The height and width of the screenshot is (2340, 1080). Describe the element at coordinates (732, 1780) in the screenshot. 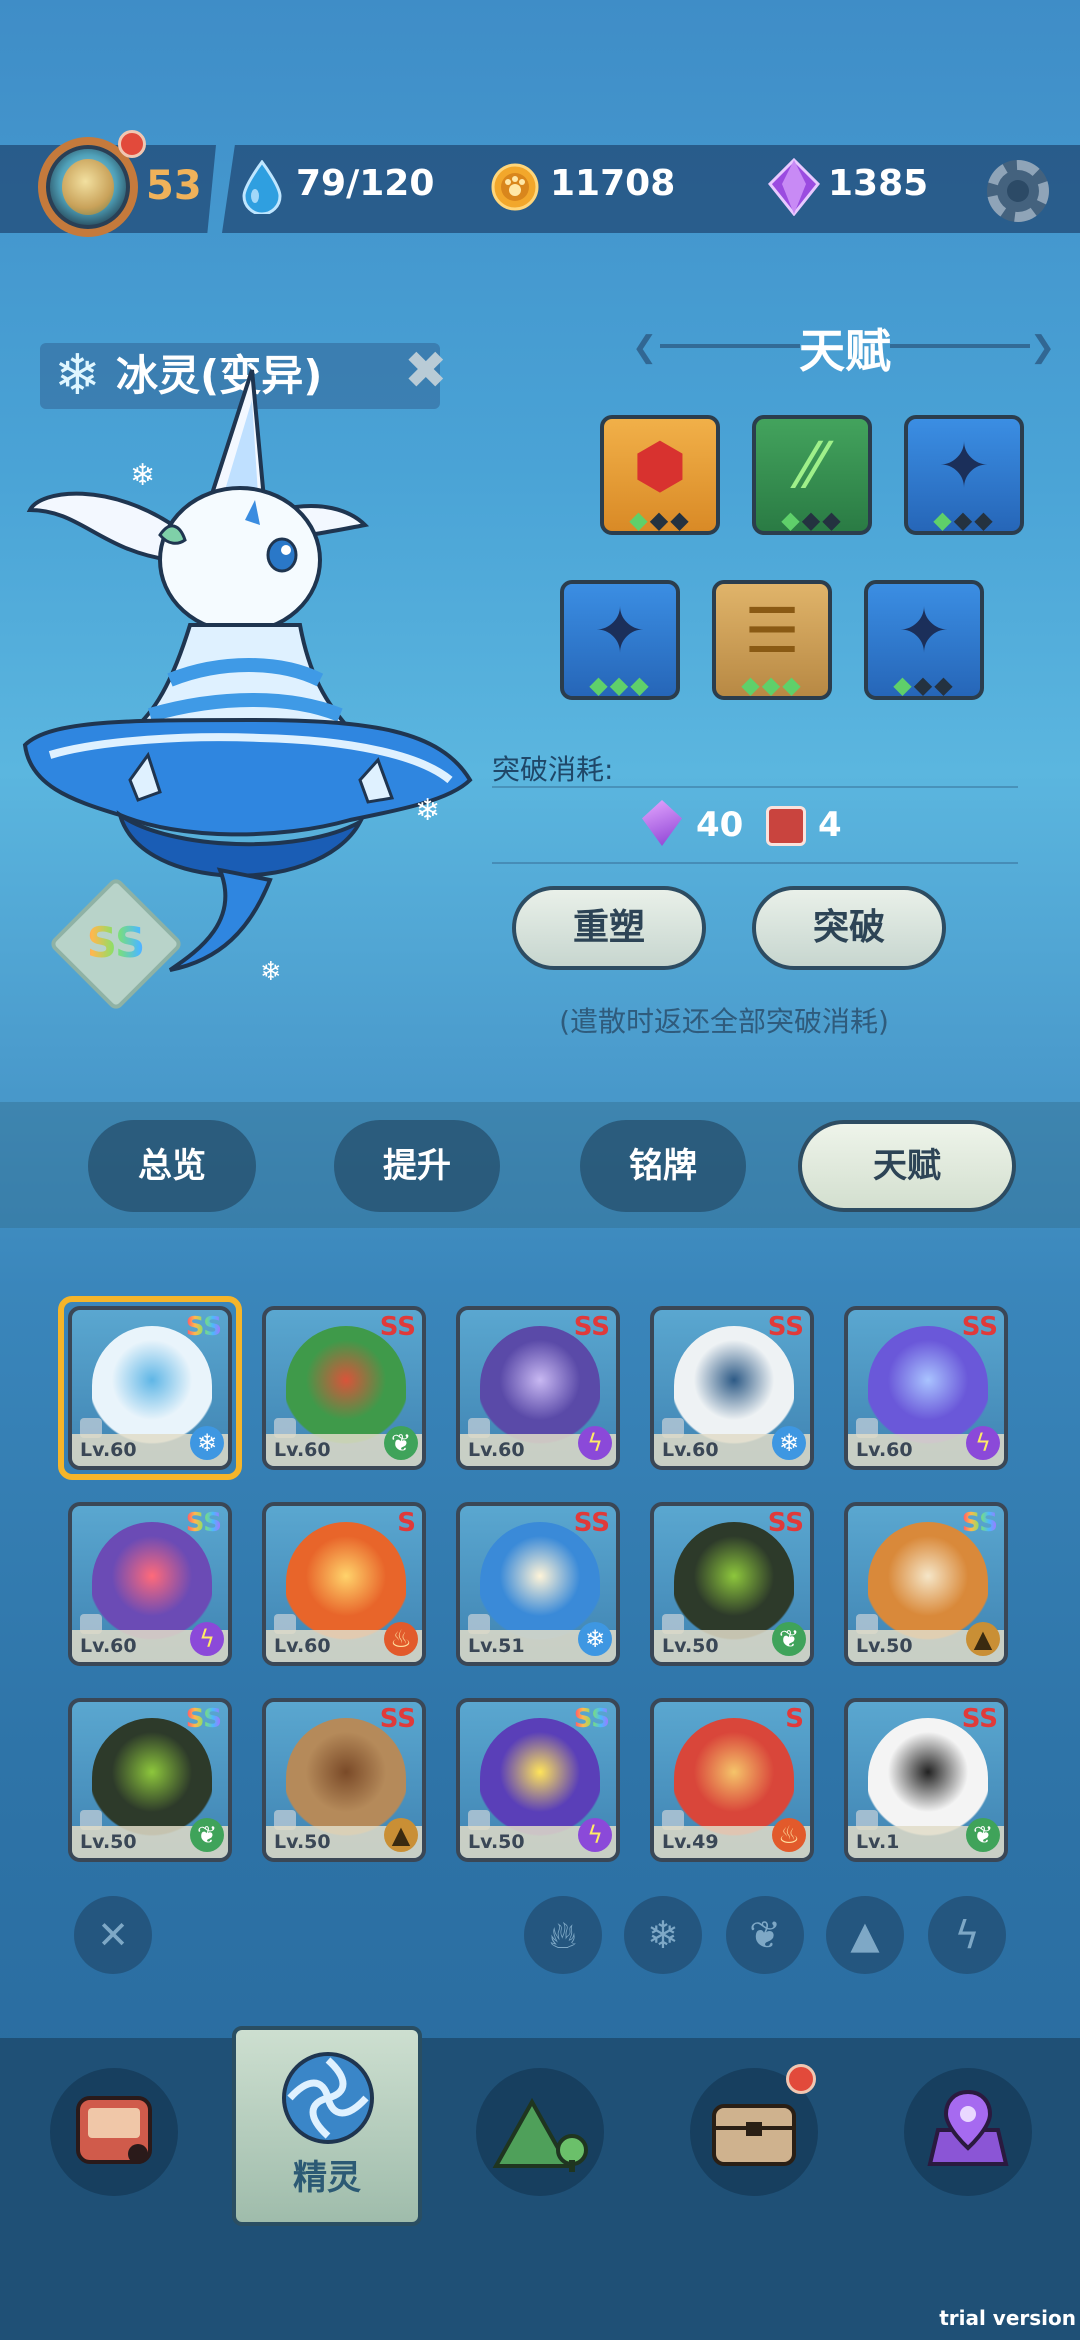

I see `spirit-card: S Lv.49 ♨` at that location.